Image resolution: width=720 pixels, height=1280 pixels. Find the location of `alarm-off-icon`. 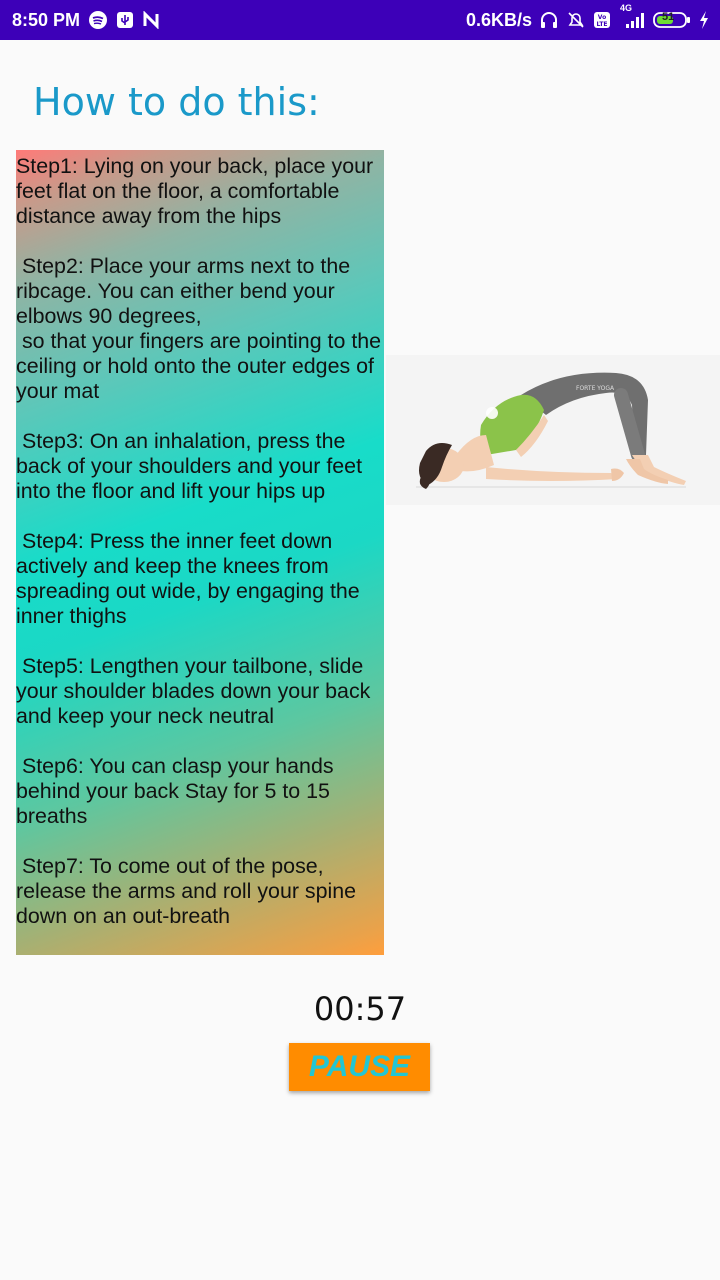

alarm-off-icon is located at coordinates (576, 20).